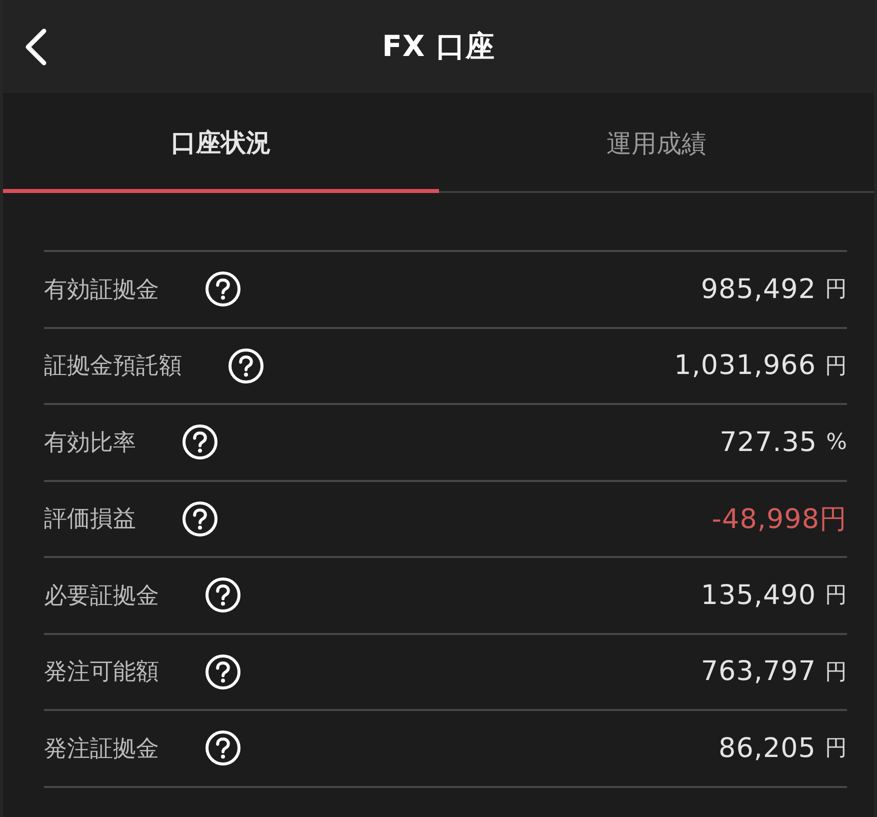 Image resolution: width=877 pixels, height=817 pixels. What do you see at coordinates (758, 289) in the screenshot?
I see `field-value: 985,492` at bounding box center [758, 289].